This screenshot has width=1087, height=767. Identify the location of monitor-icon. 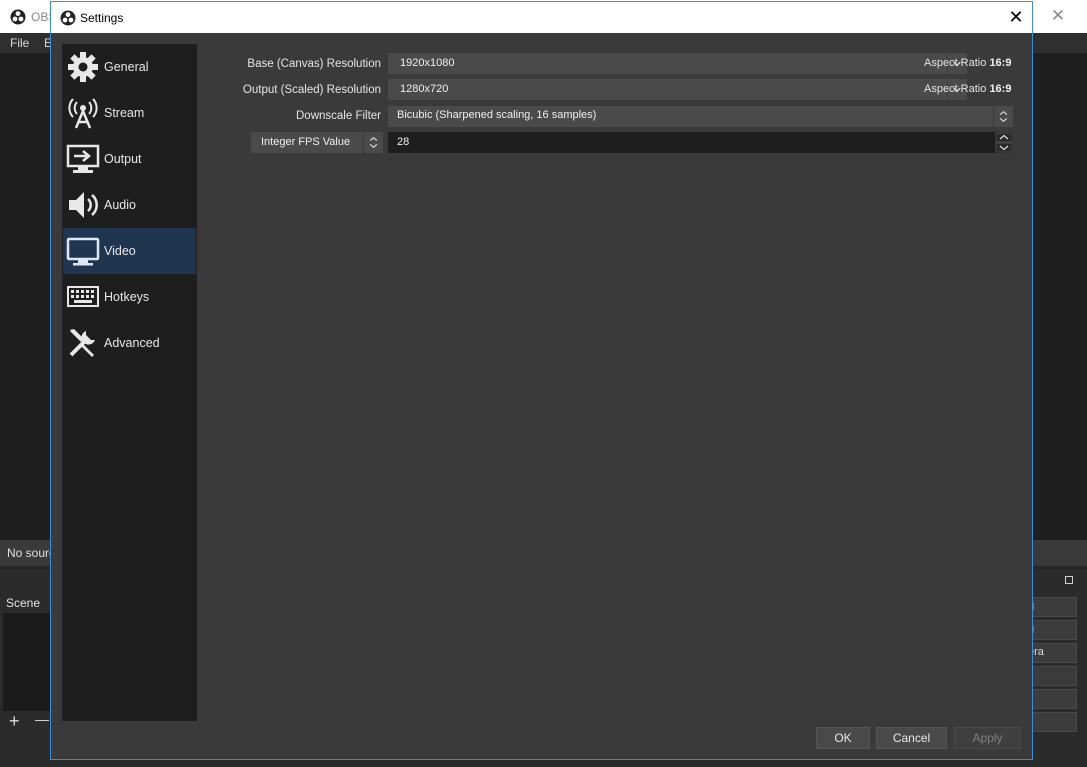
(83, 251).